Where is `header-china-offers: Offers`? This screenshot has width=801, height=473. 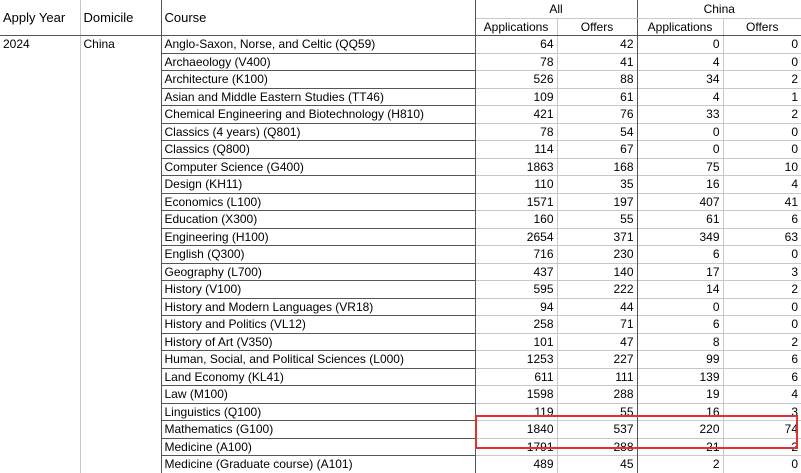 header-china-offers: Offers is located at coordinates (761, 27).